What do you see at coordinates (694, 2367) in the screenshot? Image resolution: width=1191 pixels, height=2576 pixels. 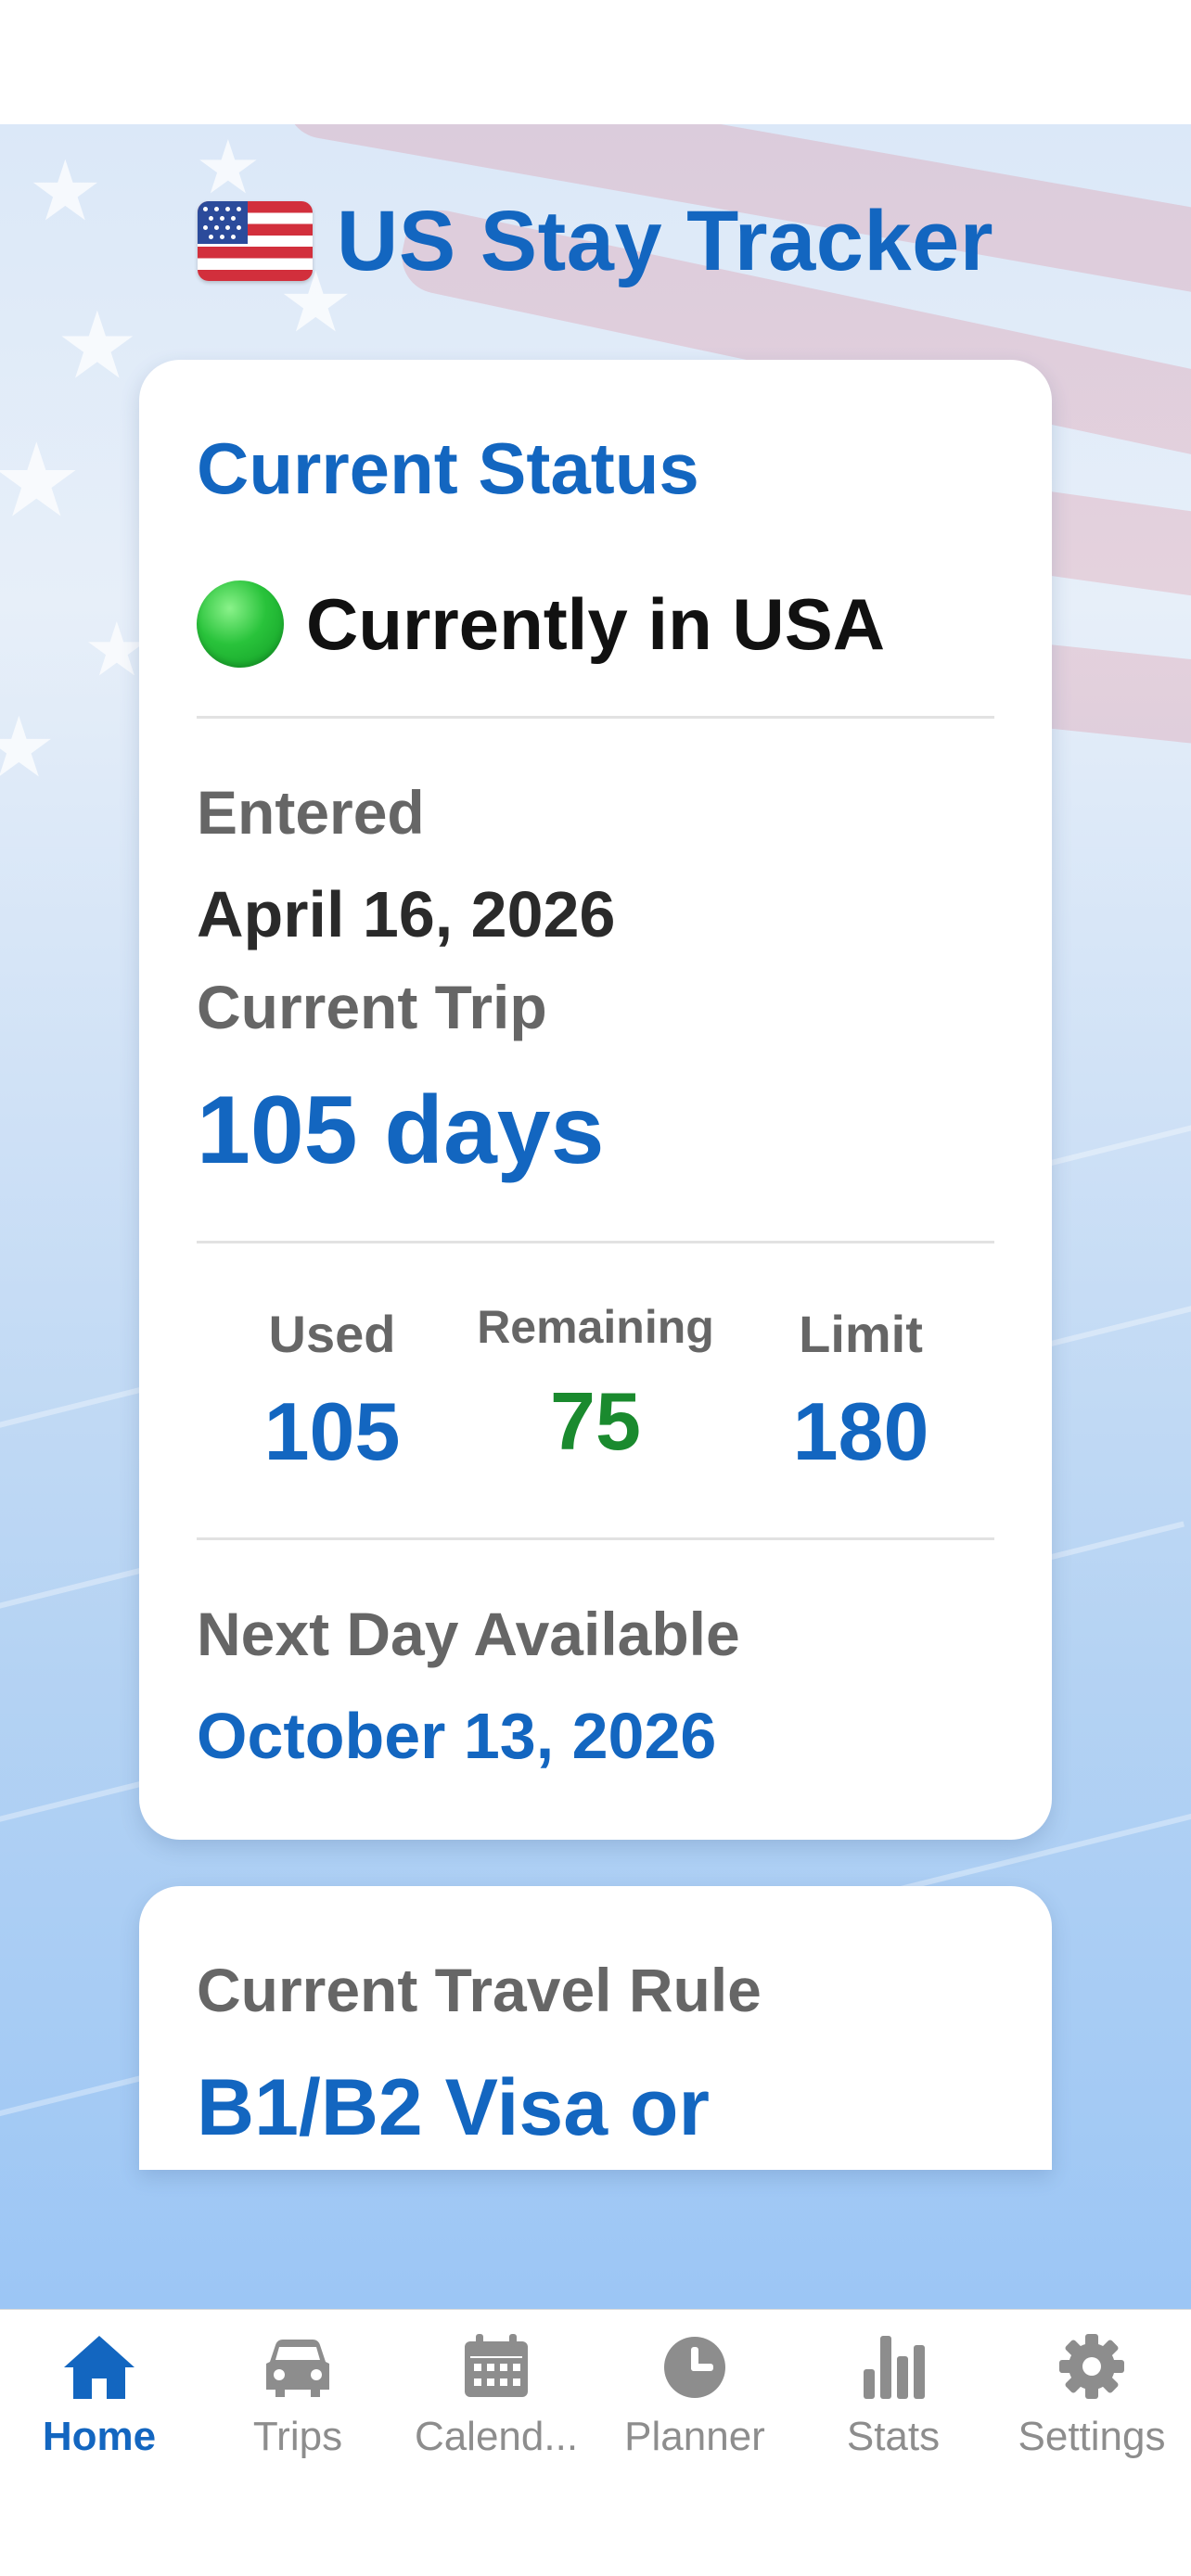 I see `clock-icon` at bounding box center [694, 2367].